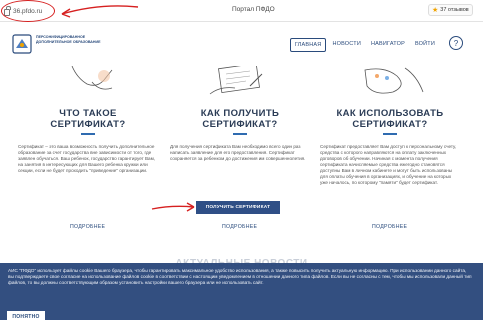  What do you see at coordinates (435, 10) in the screenshot?
I see `star-icon: ★` at bounding box center [435, 10].